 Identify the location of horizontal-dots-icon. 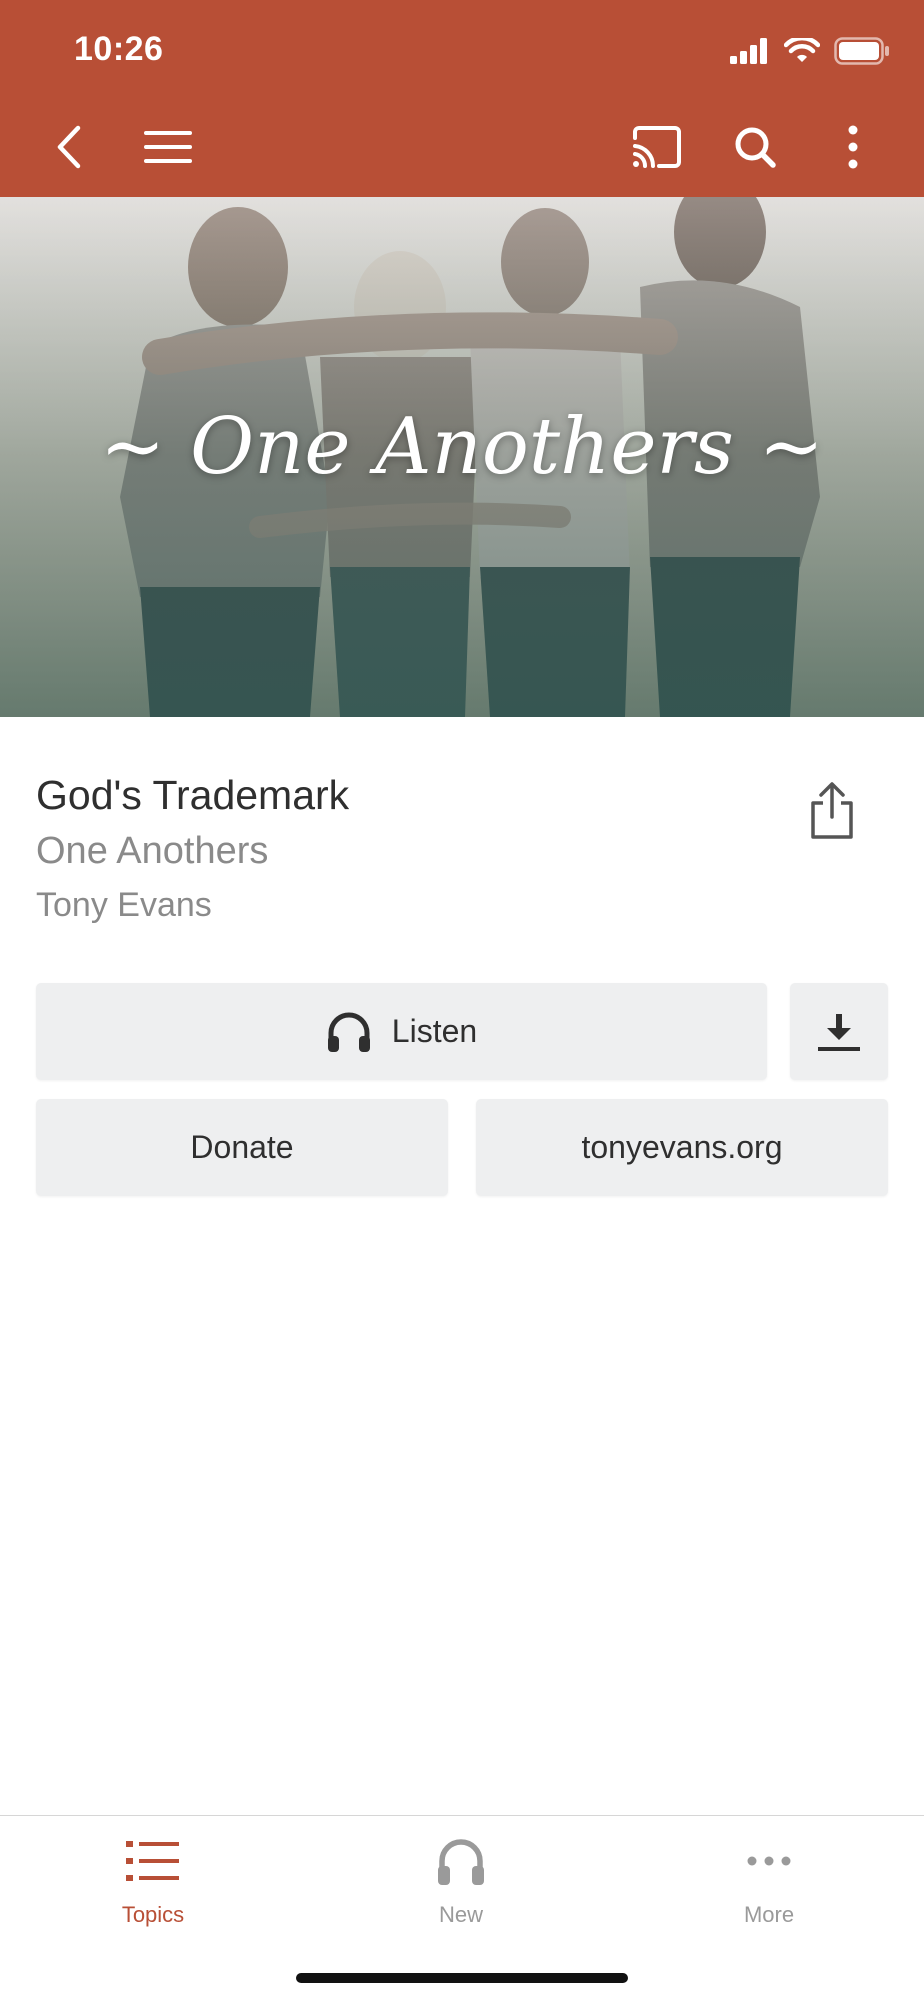
(769, 1861).